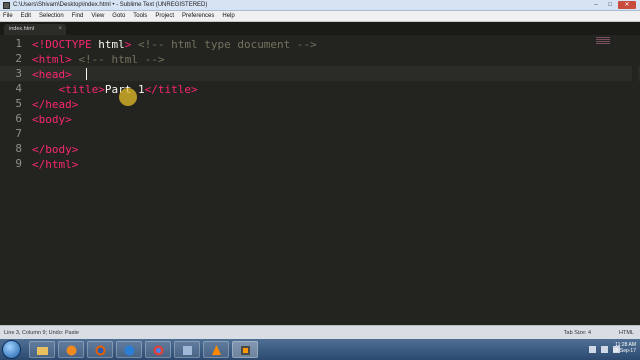 Image resolution: width=640 pixels, height=360 pixels. What do you see at coordinates (140, 16) in the screenshot?
I see `menu-tools: Tools` at bounding box center [140, 16].